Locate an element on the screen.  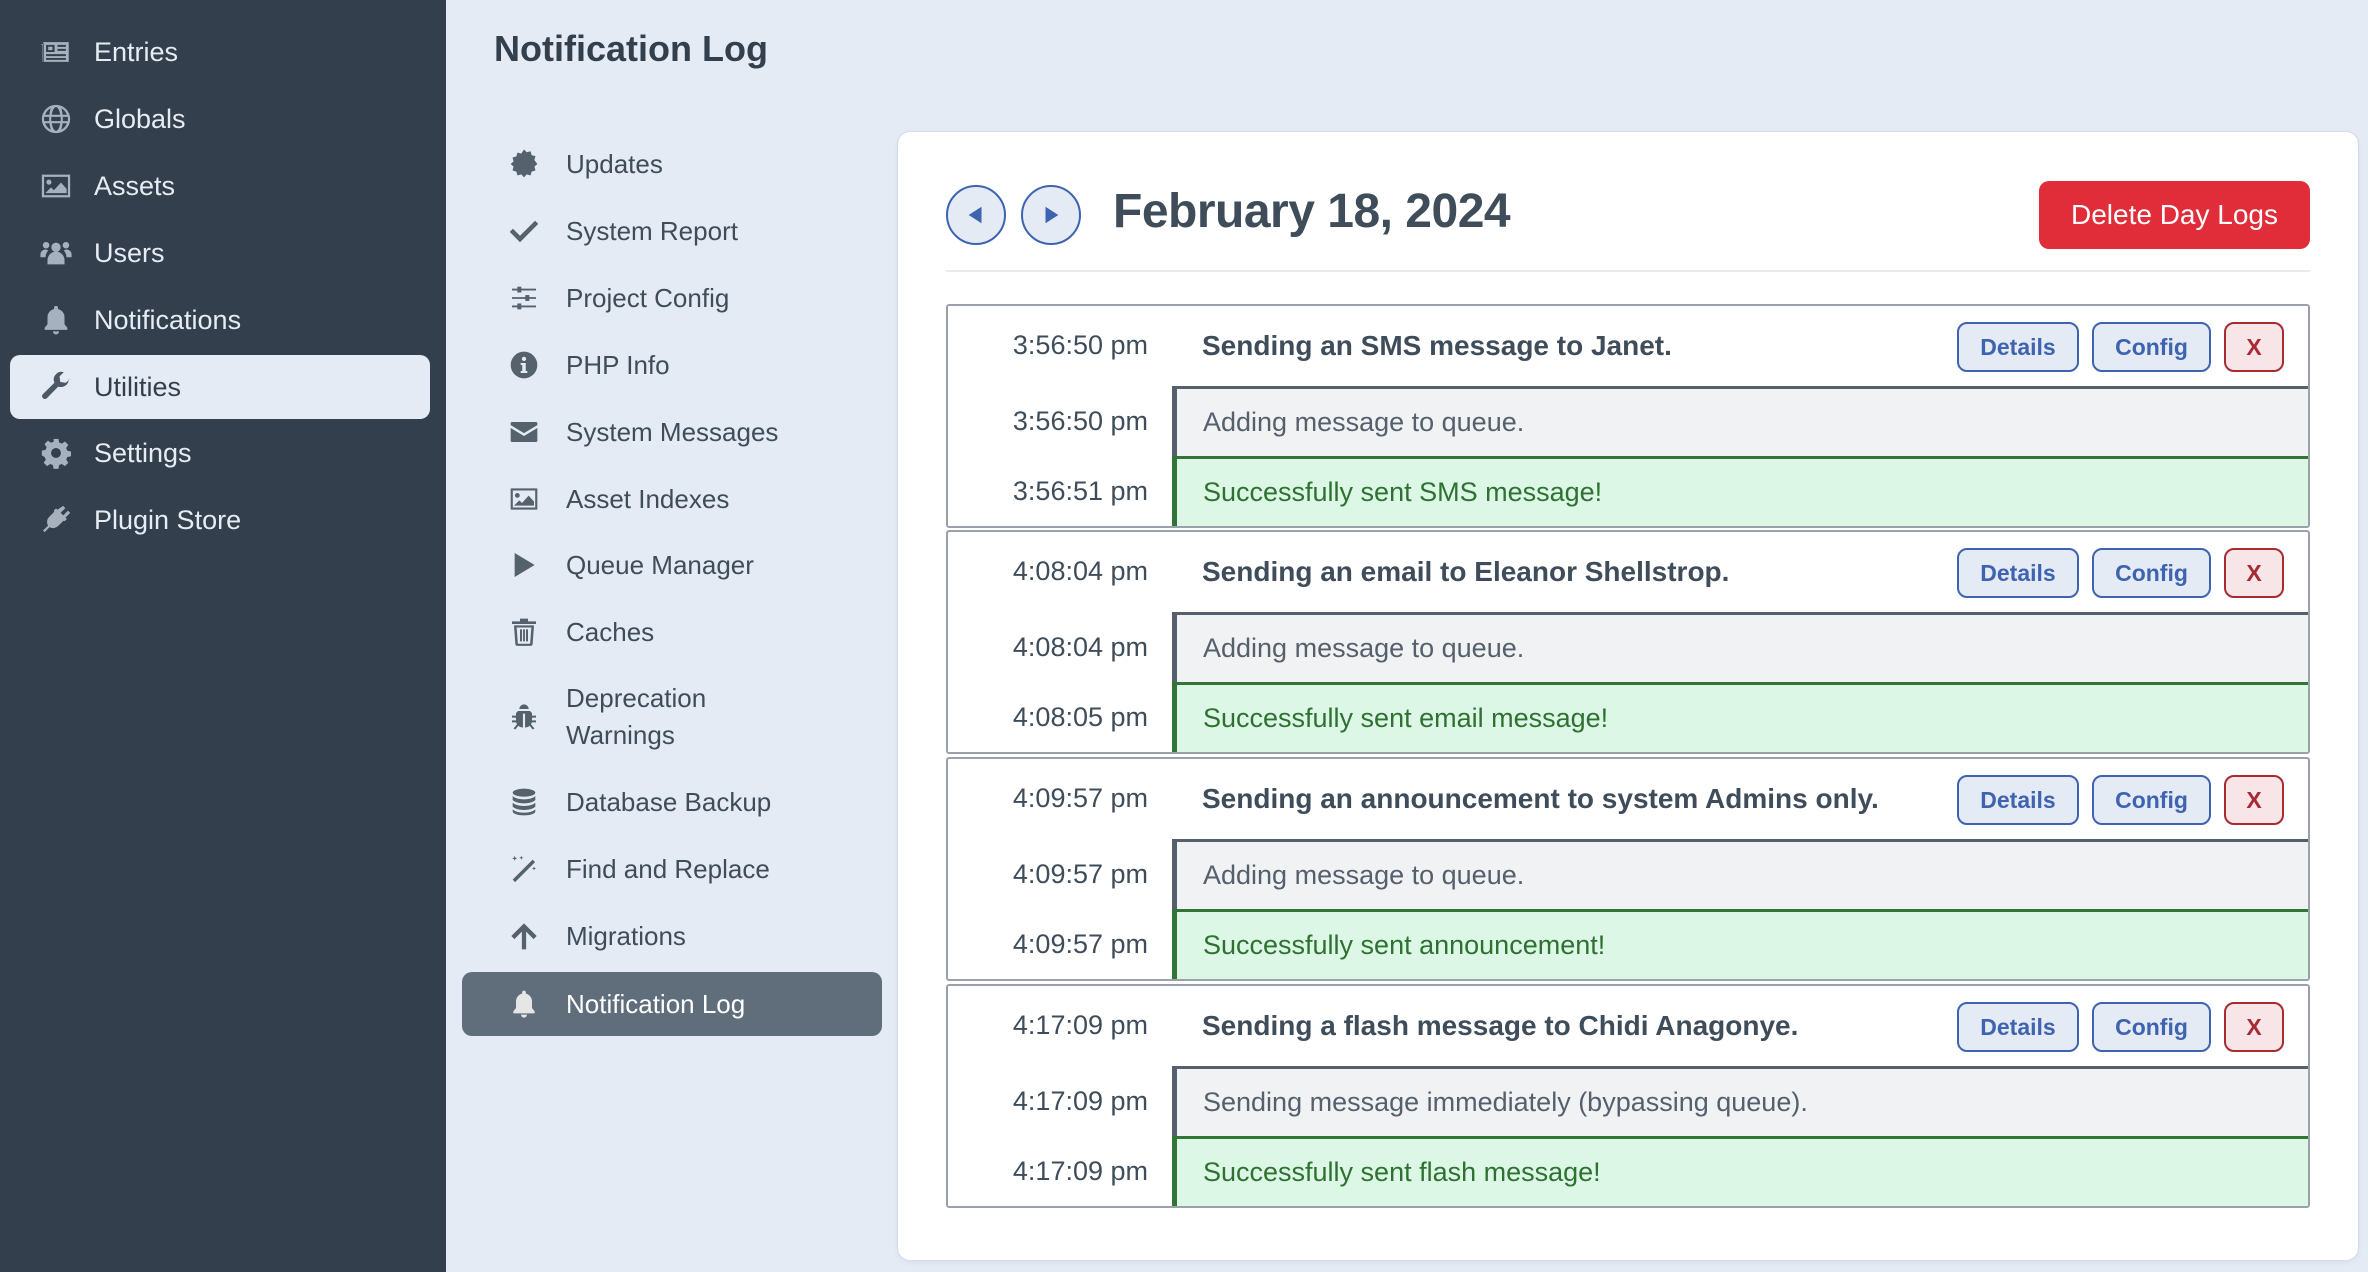
log-title: Sending an SMS message to Janet. is located at coordinates (1437, 345).